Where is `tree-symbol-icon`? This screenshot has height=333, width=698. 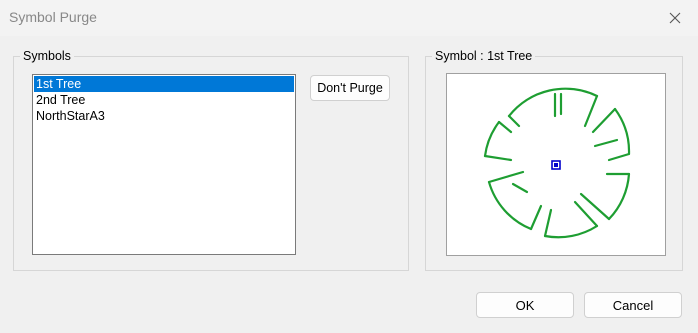
tree-symbol-icon is located at coordinates (557, 163).